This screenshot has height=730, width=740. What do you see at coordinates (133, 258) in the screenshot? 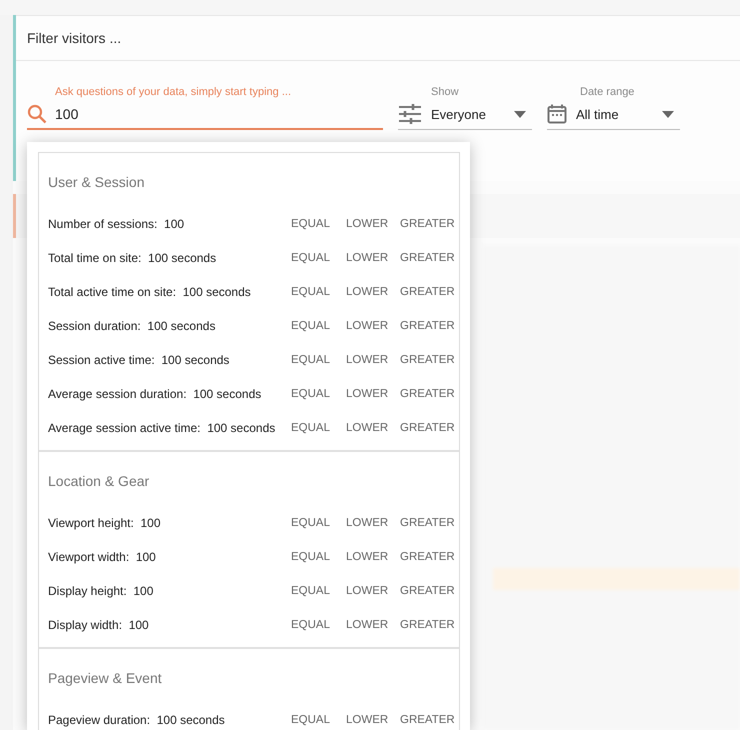
I see `suggestion-label: Total time on site: 100 seconds` at bounding box center [133, 258].